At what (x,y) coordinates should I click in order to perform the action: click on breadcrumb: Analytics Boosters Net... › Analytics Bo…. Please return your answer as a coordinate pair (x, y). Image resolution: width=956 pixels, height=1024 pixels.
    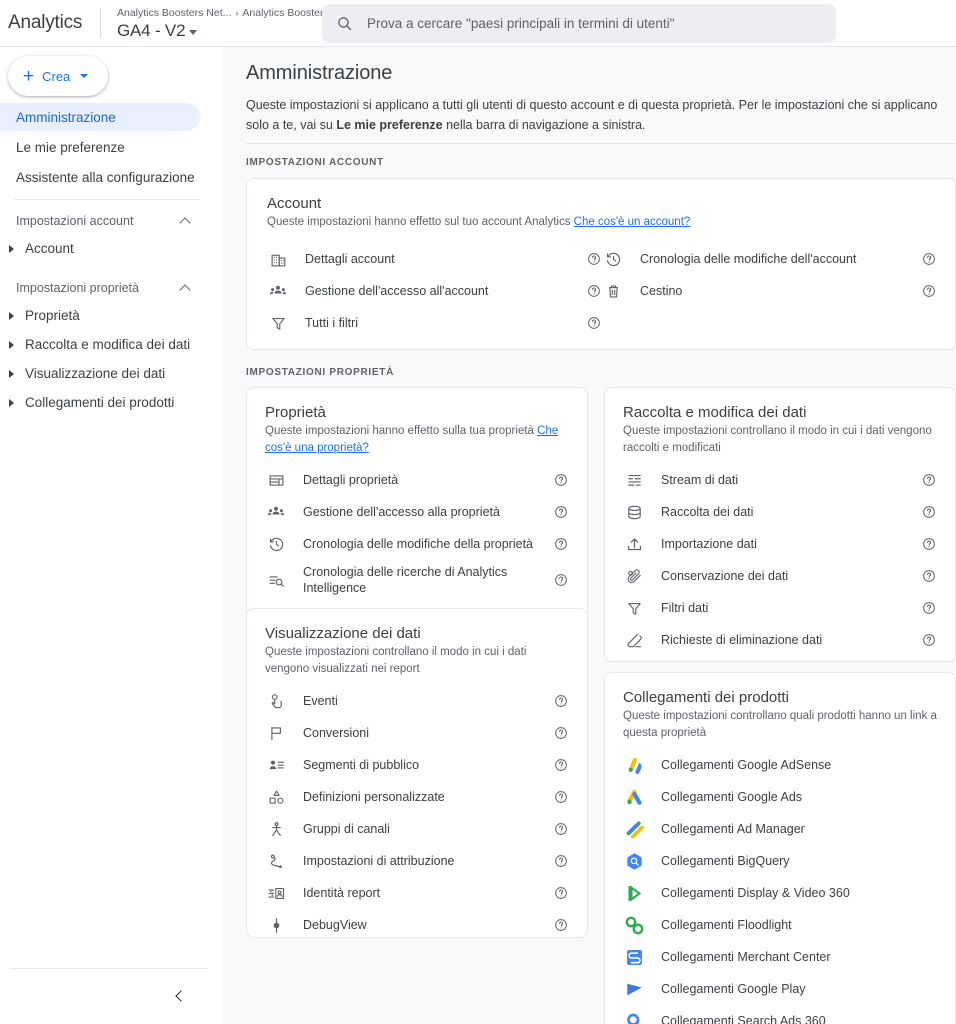
    Looking at the image, I should click on (223, 13).